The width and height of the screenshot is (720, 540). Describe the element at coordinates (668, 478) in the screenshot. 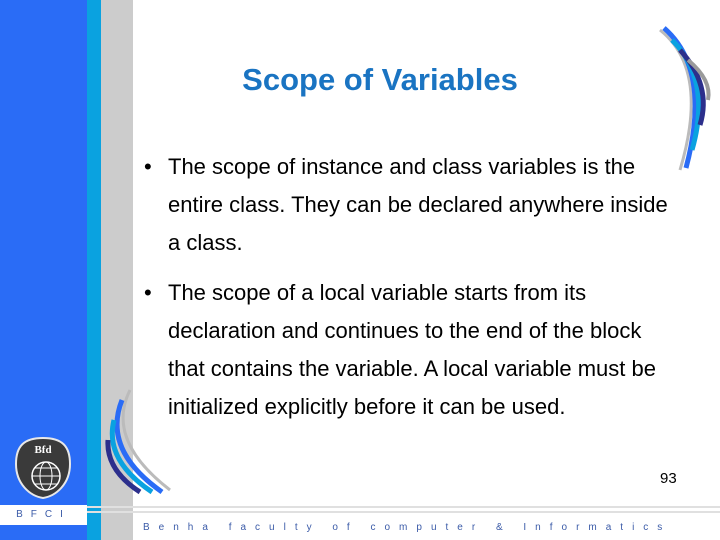

I see `page-number: 93` at that location.